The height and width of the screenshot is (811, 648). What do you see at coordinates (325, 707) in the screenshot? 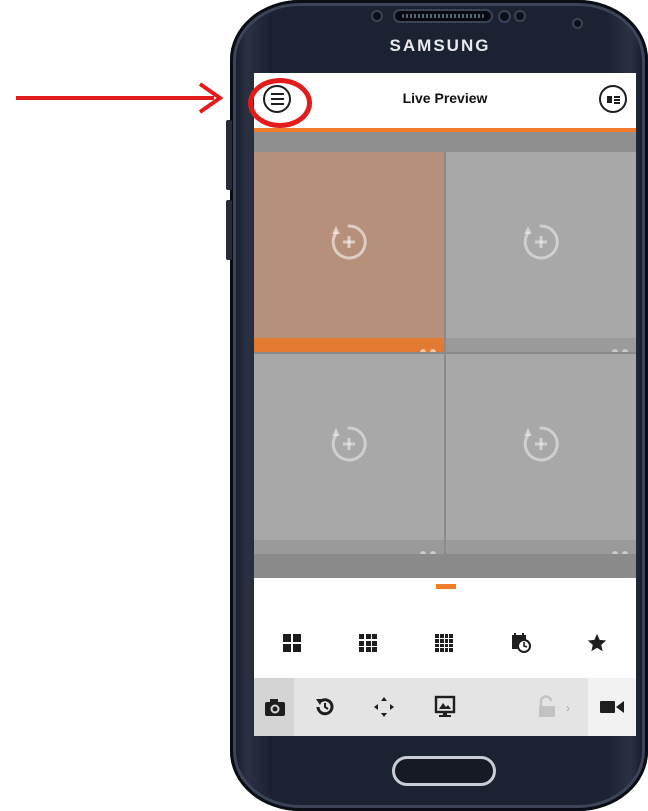
I see `playback-icon` at bounding box center [325, 707].